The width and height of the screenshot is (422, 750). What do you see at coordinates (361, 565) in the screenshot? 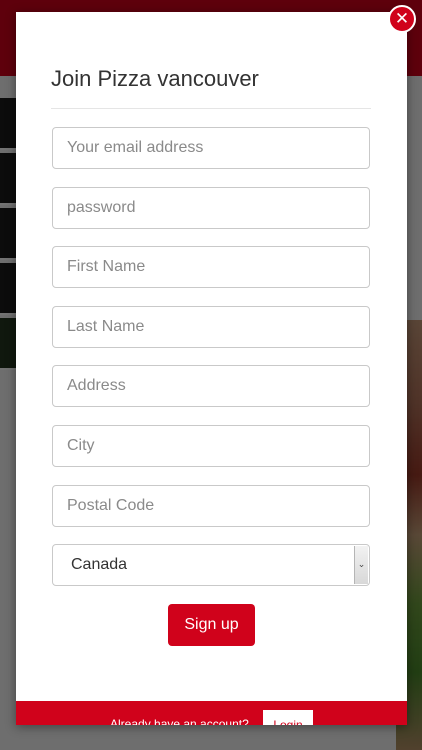
I see `chevron-down-icon: ⌄` at bounding box center [361, 565].